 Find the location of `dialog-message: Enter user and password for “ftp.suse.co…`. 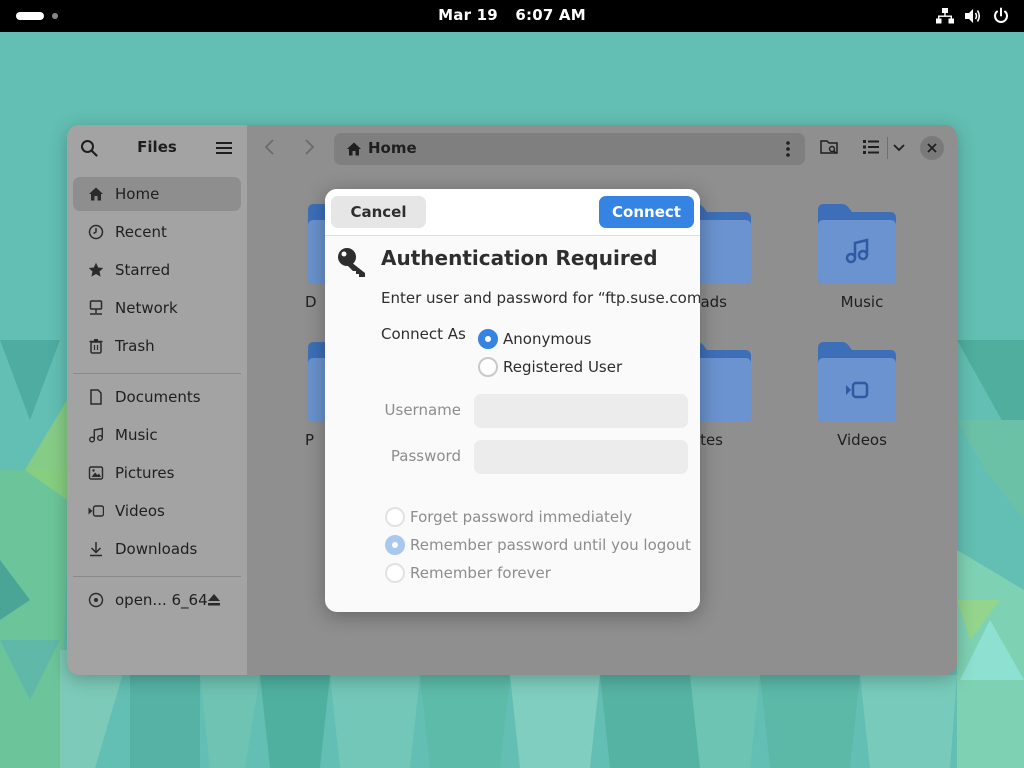

dialog-message: Enter user and password for “ftp.suse.co… is located at coordinates (540, 298).